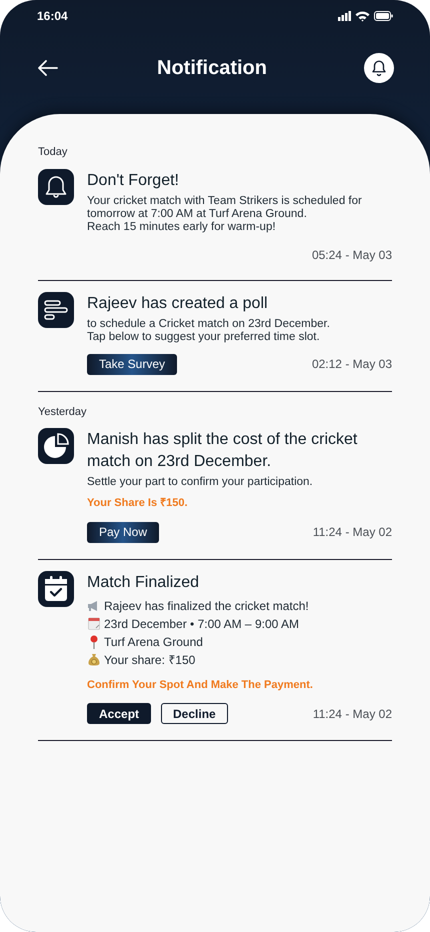 The image size is (430, 932). I want to click on notification-text: Tap below to suggest your preferred time slot., so click(204, 337).